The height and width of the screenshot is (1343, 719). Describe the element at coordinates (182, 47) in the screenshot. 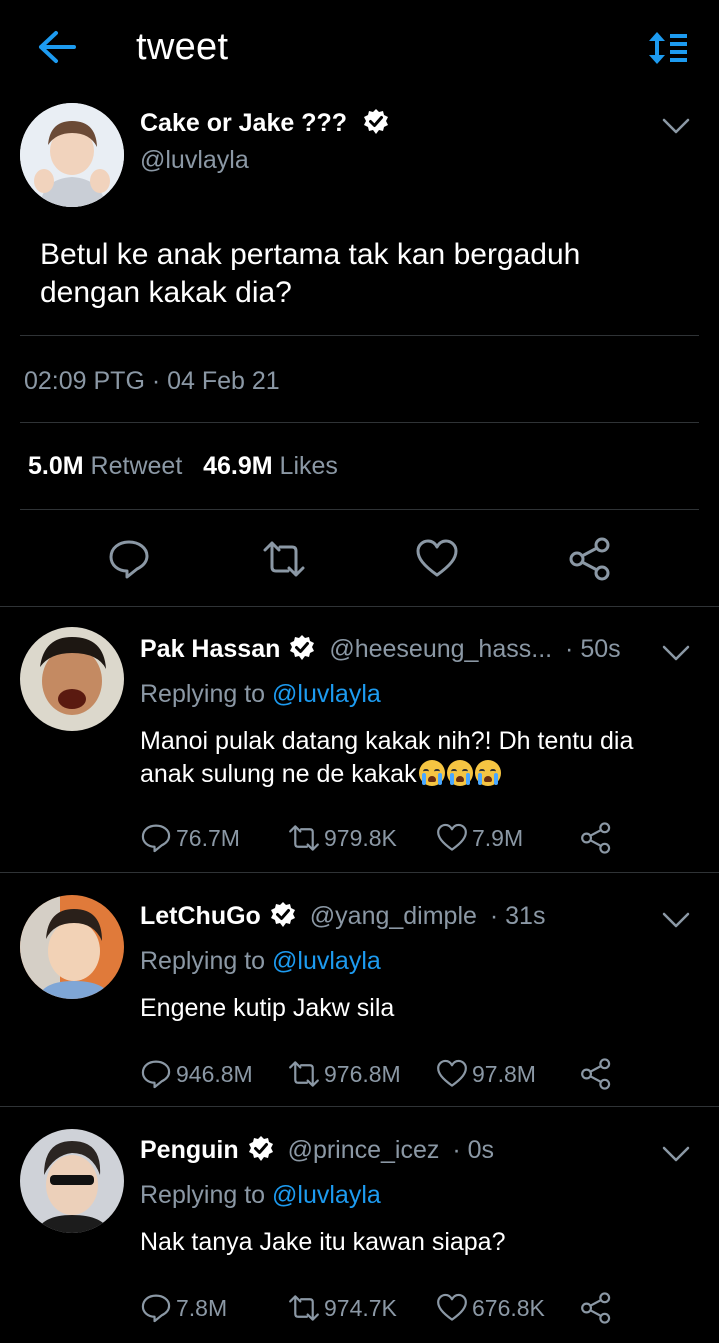

I see `page-title: tweet` at that location.